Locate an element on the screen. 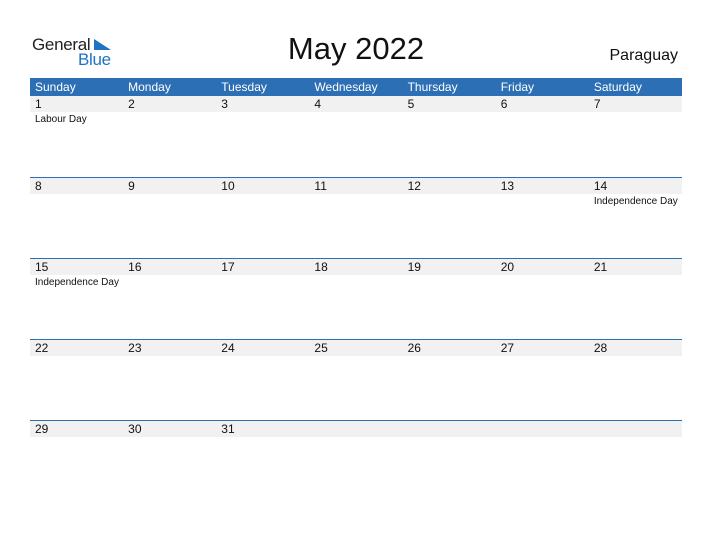 This screenshot has height=550, width=712. day-number: 29 is located at coordinates (42, 429).